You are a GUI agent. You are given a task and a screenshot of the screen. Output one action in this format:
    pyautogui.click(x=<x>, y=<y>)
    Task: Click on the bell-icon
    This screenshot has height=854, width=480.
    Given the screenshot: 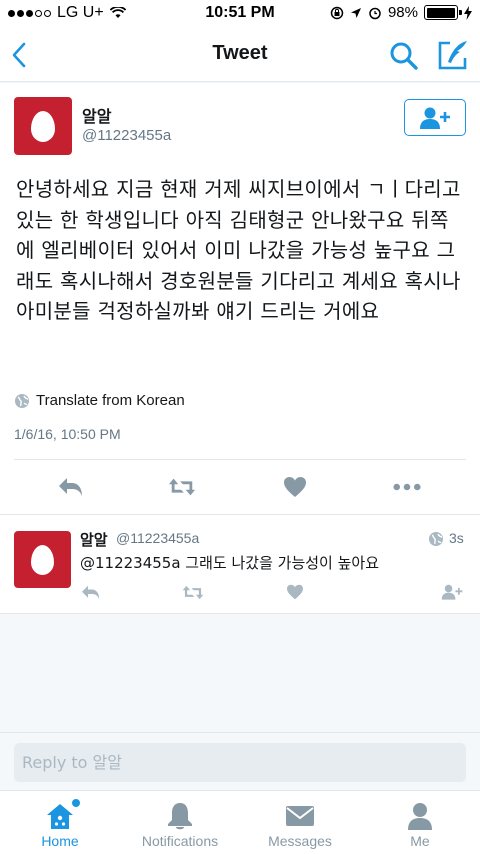 What is the action you would take?
    pyautogui.click(x=180, y=816)
    